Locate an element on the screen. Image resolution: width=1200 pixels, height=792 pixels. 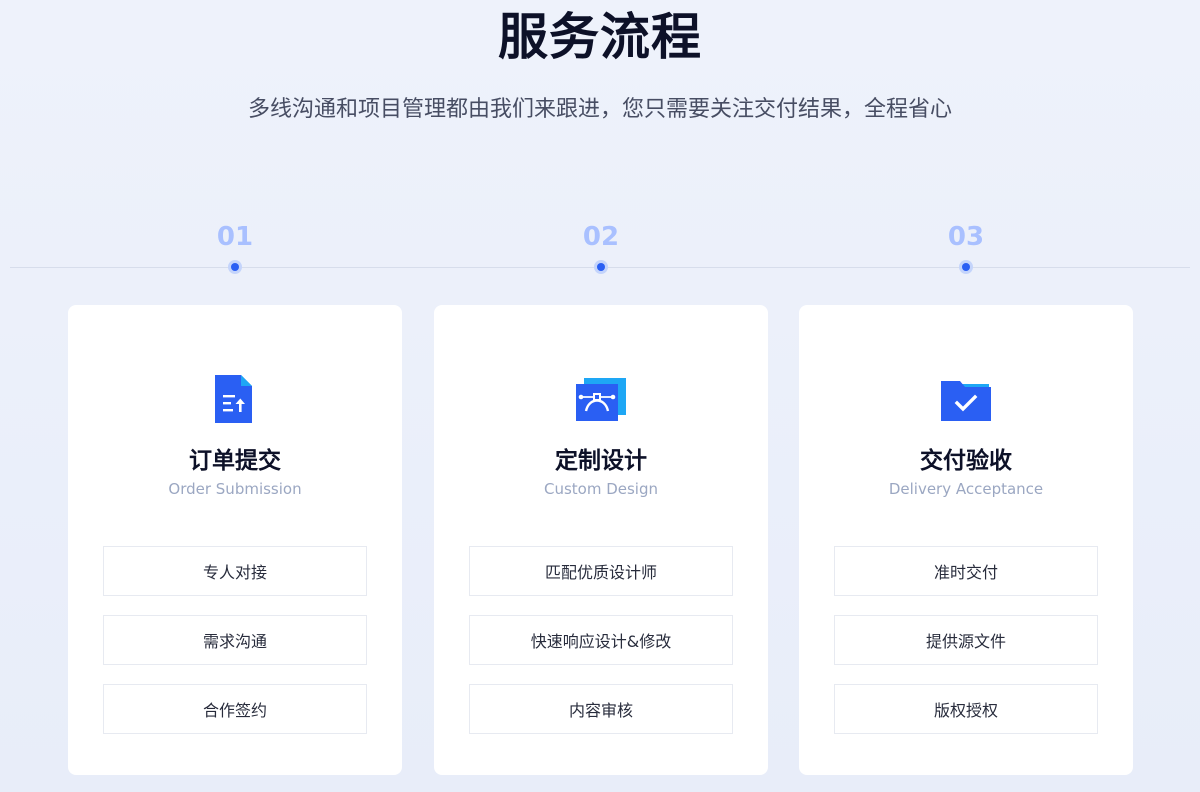
feature-item: 合作签约 is located at coordinates (235, 709).